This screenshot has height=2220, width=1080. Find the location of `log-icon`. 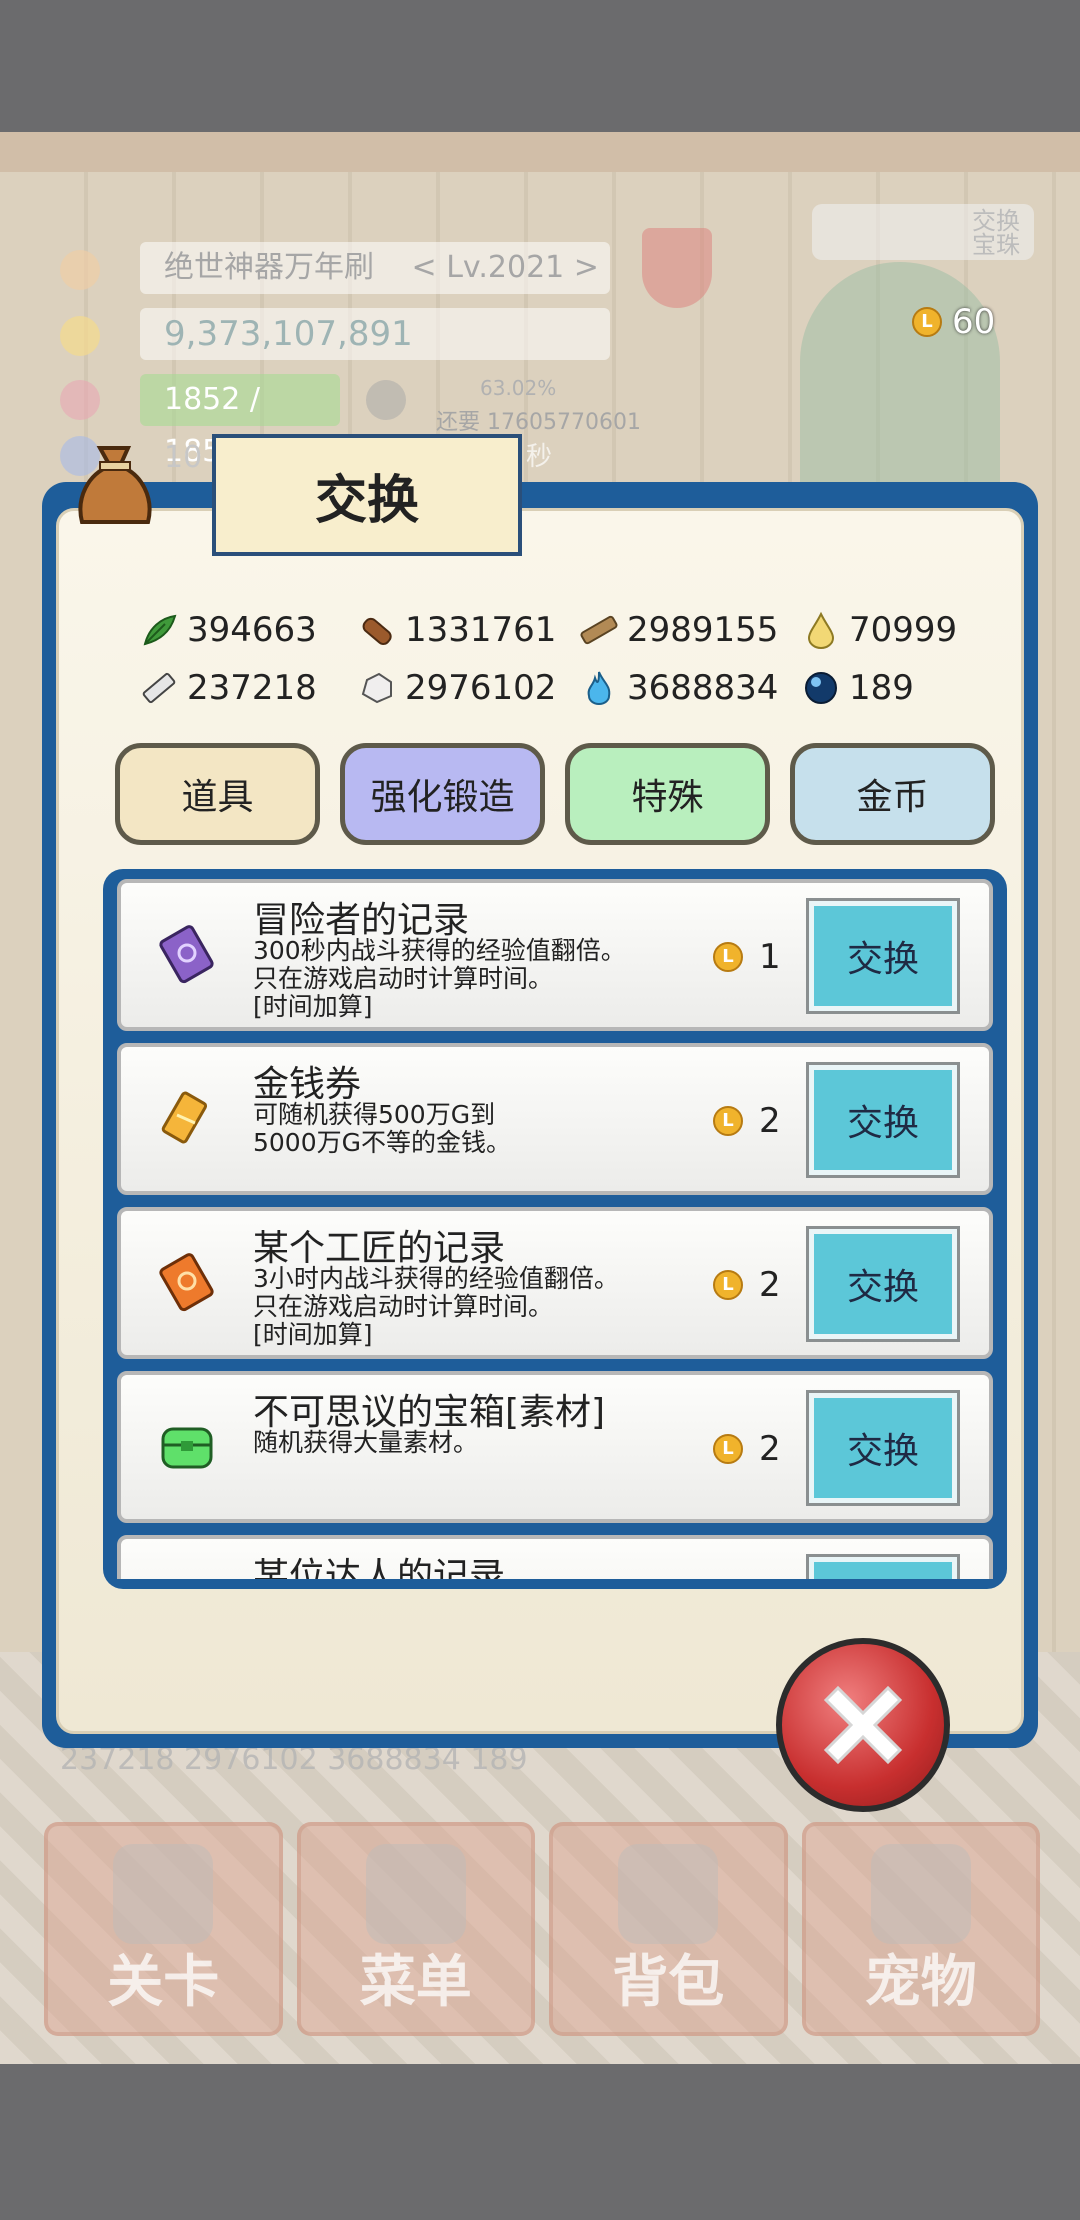

log-icon is located at coordinates (377, 631).